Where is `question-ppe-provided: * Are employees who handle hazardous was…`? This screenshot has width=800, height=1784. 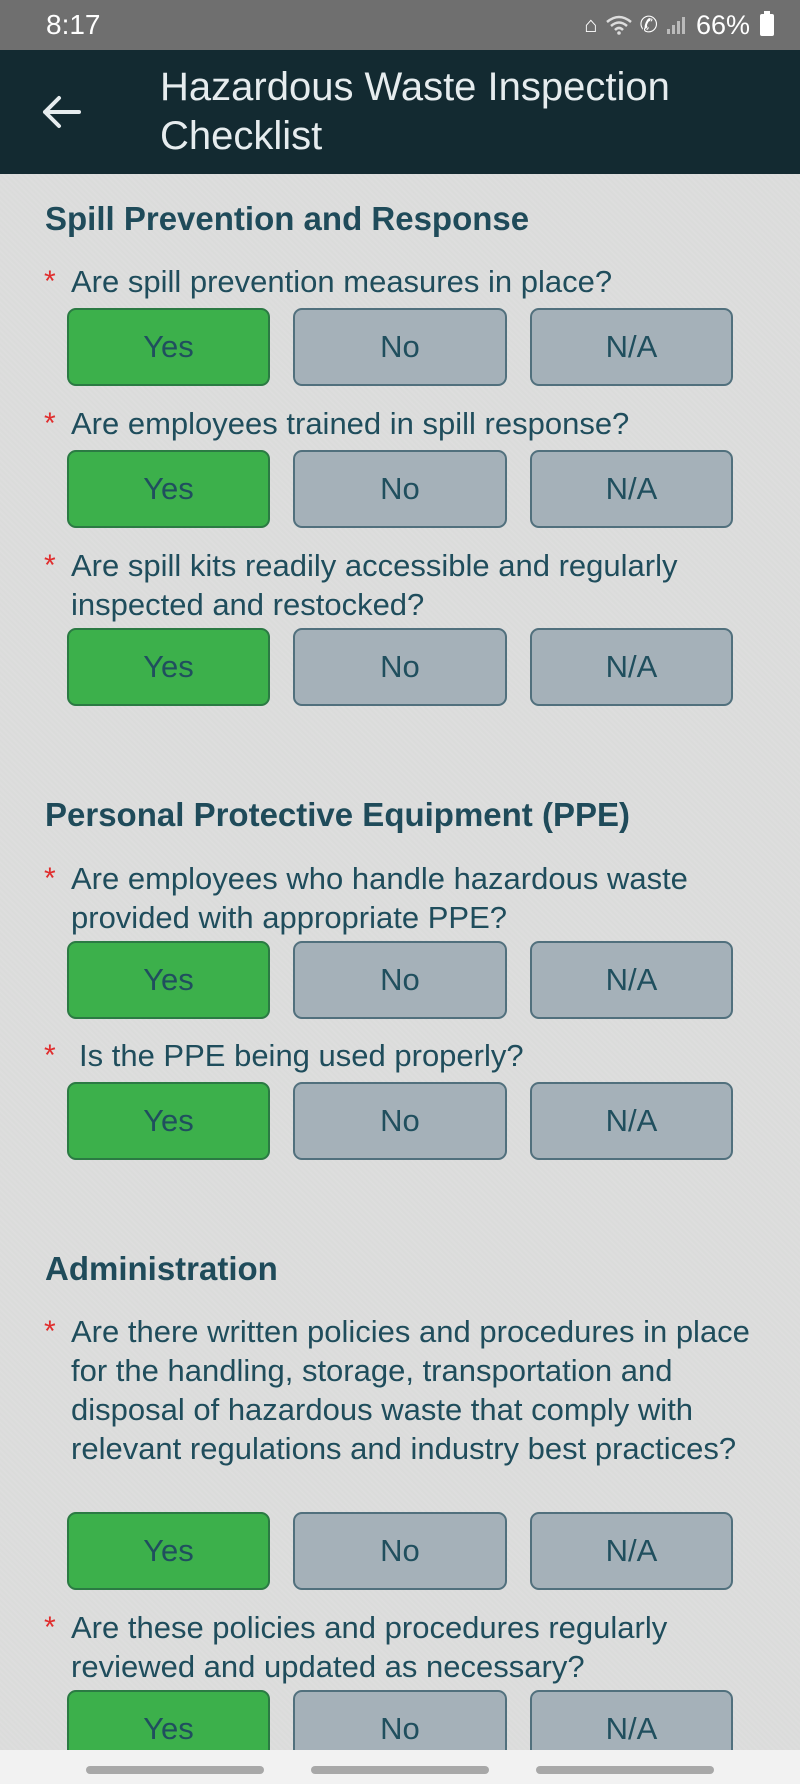 question-ppe-provided: * Are employees who handle hazardous was… is located at coordinates (404, 898).